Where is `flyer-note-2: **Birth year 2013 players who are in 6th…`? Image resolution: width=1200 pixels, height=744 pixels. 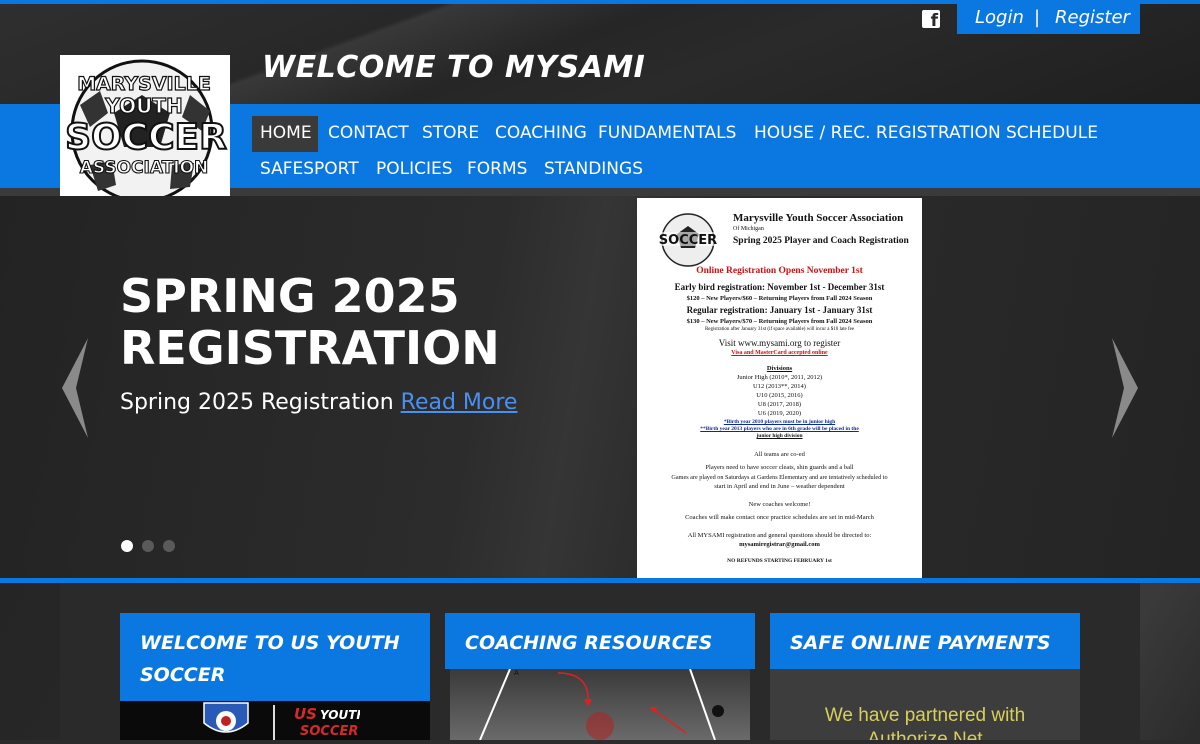 flyer-note-2: **Birth year 2013 players who are in 6th… is located at coordinates (779, 429).